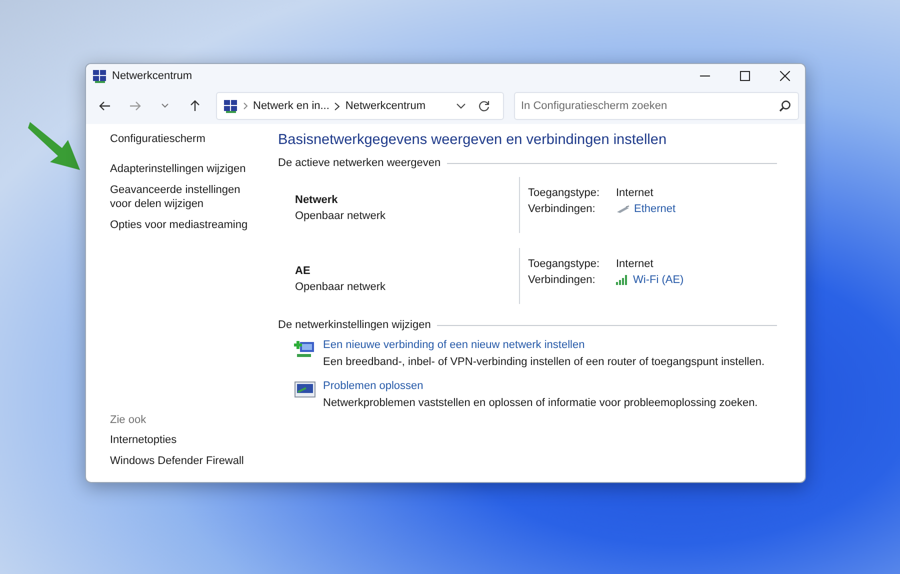 The image size is (900, 574). What do you see at coordinates (745, 76) in the screenshot?
I see `maximize-icon` at bounding box center [745, 76].